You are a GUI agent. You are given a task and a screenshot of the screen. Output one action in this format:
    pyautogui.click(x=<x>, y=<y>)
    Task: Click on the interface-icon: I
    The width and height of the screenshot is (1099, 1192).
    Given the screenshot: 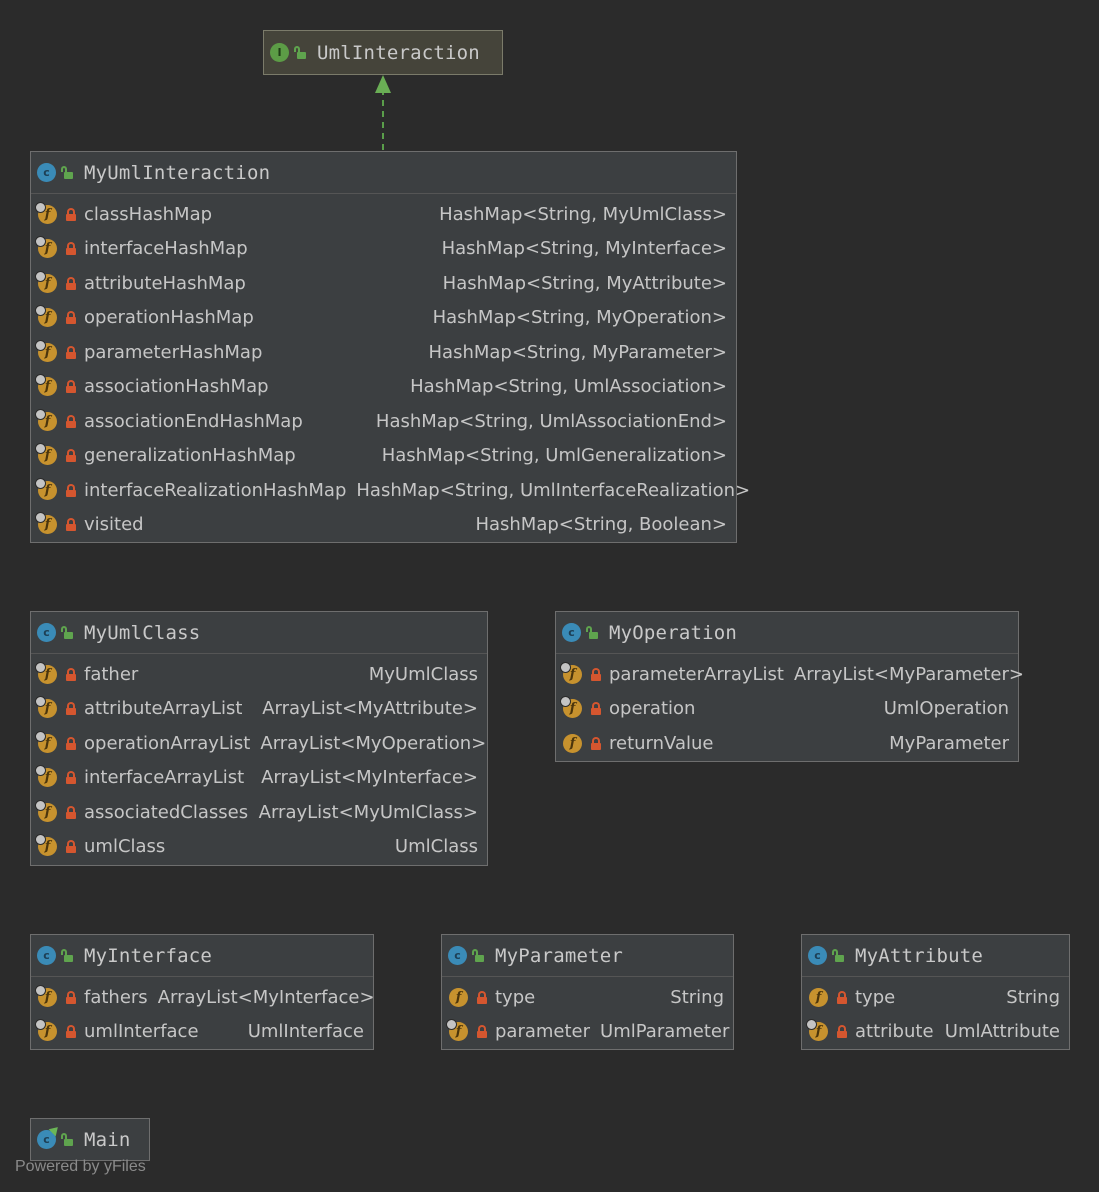 What is the action you would take?
    pyautogui.click(x=279, y=52)
    